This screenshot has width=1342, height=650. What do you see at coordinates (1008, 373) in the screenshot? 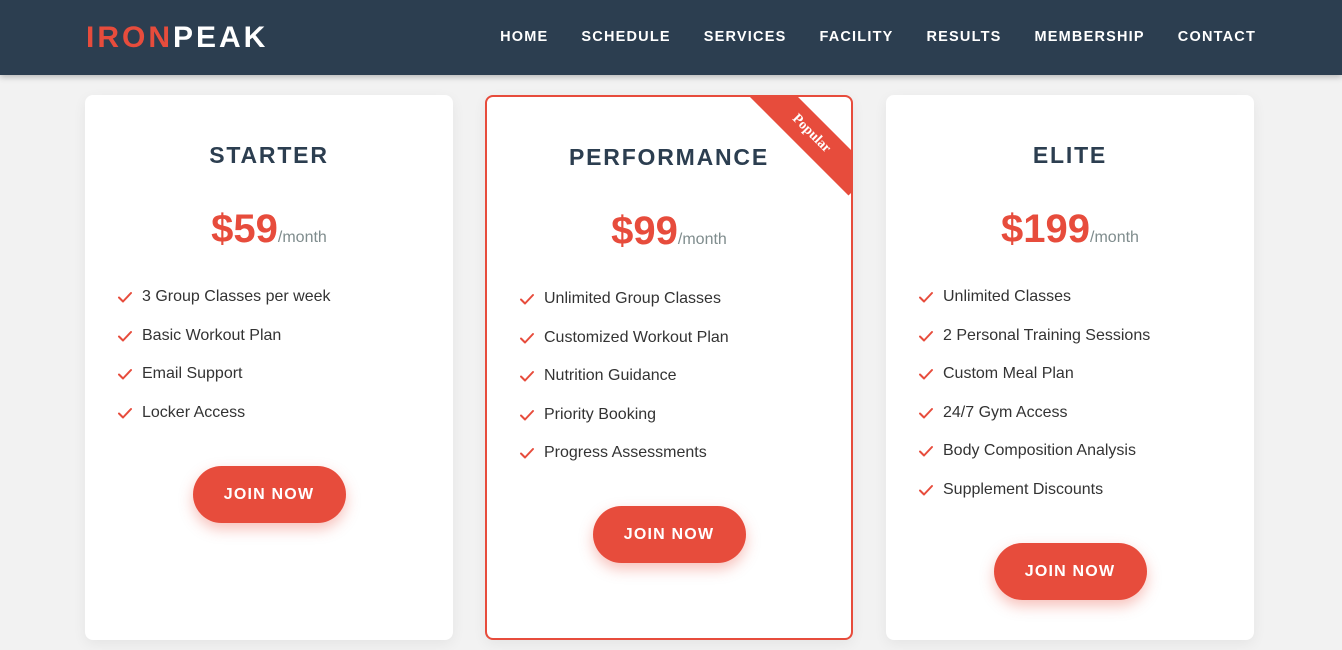
I see `feature-label: Custom Meal Plan` at bounding box center [1008, 373].